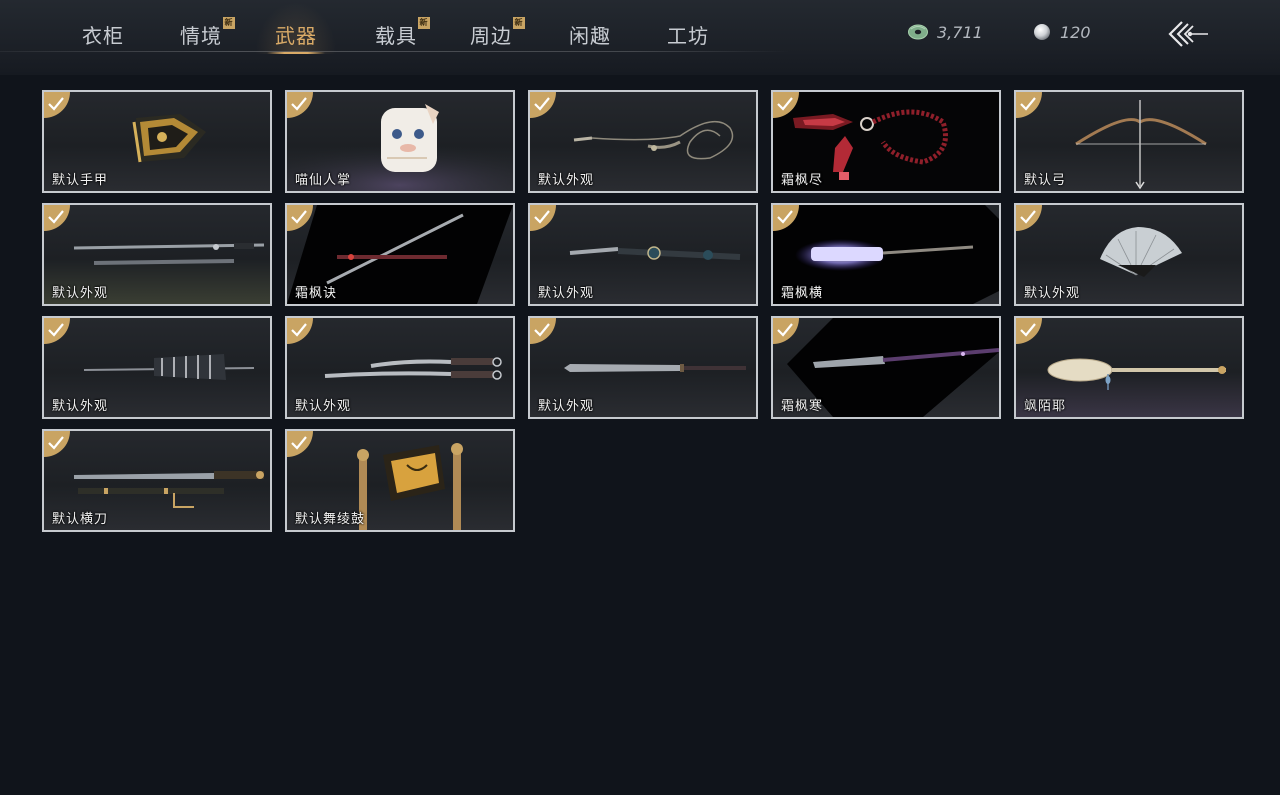 The width and height of the screenshot is (1280, 795). I want to click on pearl-icon, so click(1042, 32).